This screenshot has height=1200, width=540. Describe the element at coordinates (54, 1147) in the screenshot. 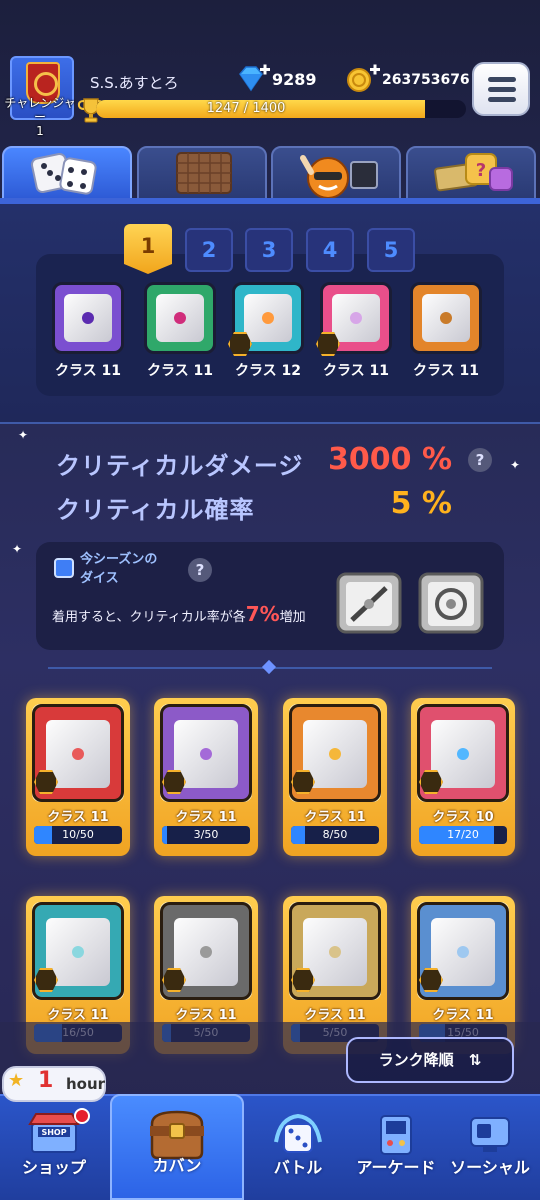

I see `nav-shop: SHOP ショップ` at that location.